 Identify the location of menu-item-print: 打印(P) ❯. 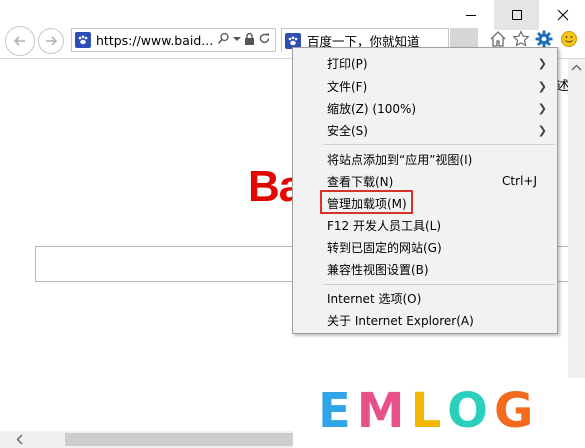
(425, 63).